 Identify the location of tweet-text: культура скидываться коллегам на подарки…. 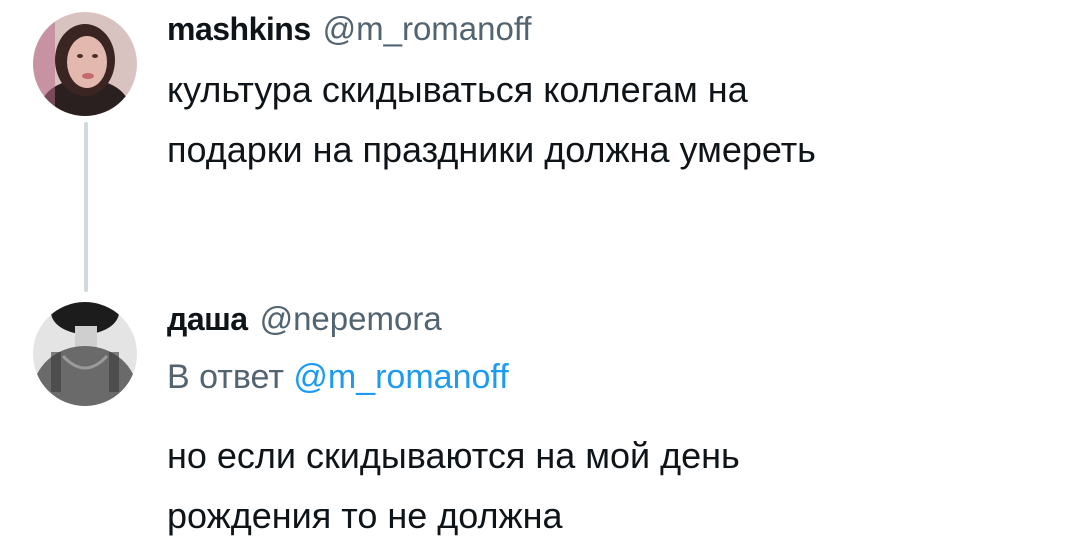
(491, 120).